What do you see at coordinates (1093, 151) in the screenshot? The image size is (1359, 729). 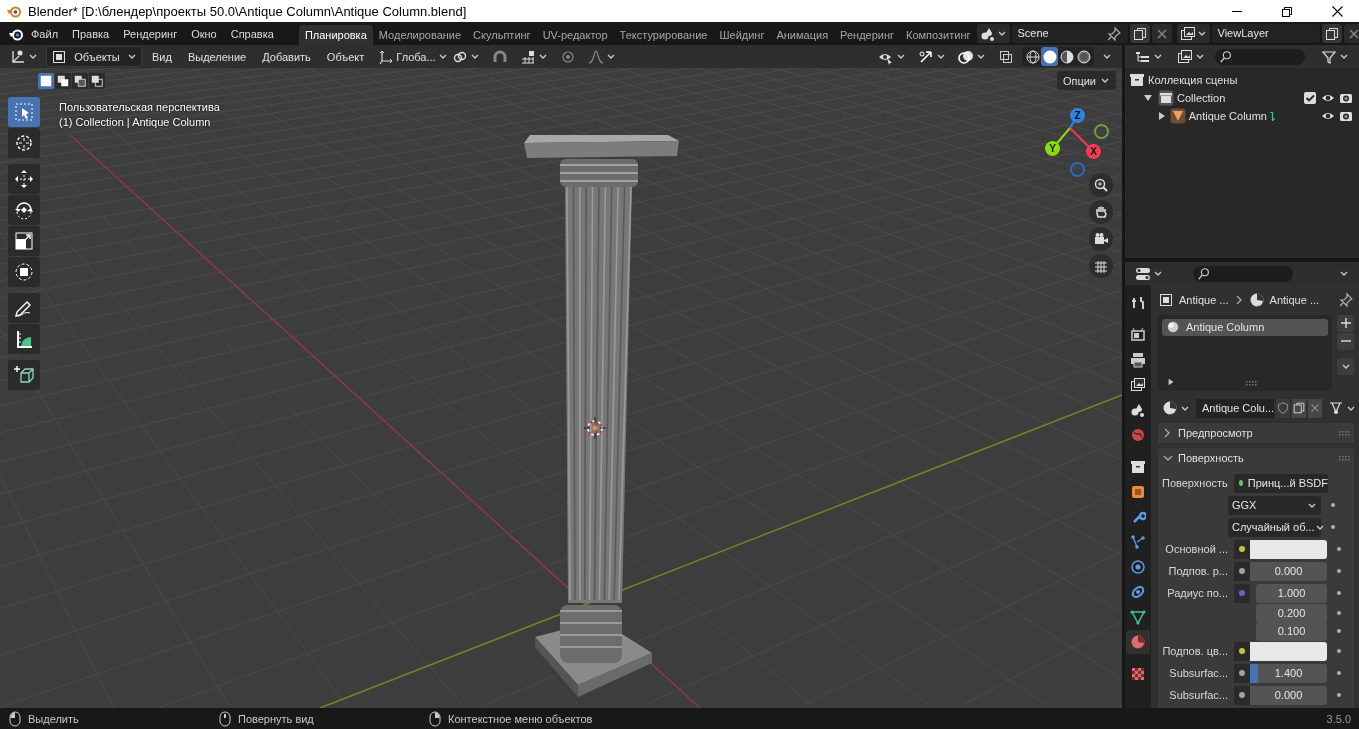 I see `axis-handle: X` at bounding box center [1093, 151].